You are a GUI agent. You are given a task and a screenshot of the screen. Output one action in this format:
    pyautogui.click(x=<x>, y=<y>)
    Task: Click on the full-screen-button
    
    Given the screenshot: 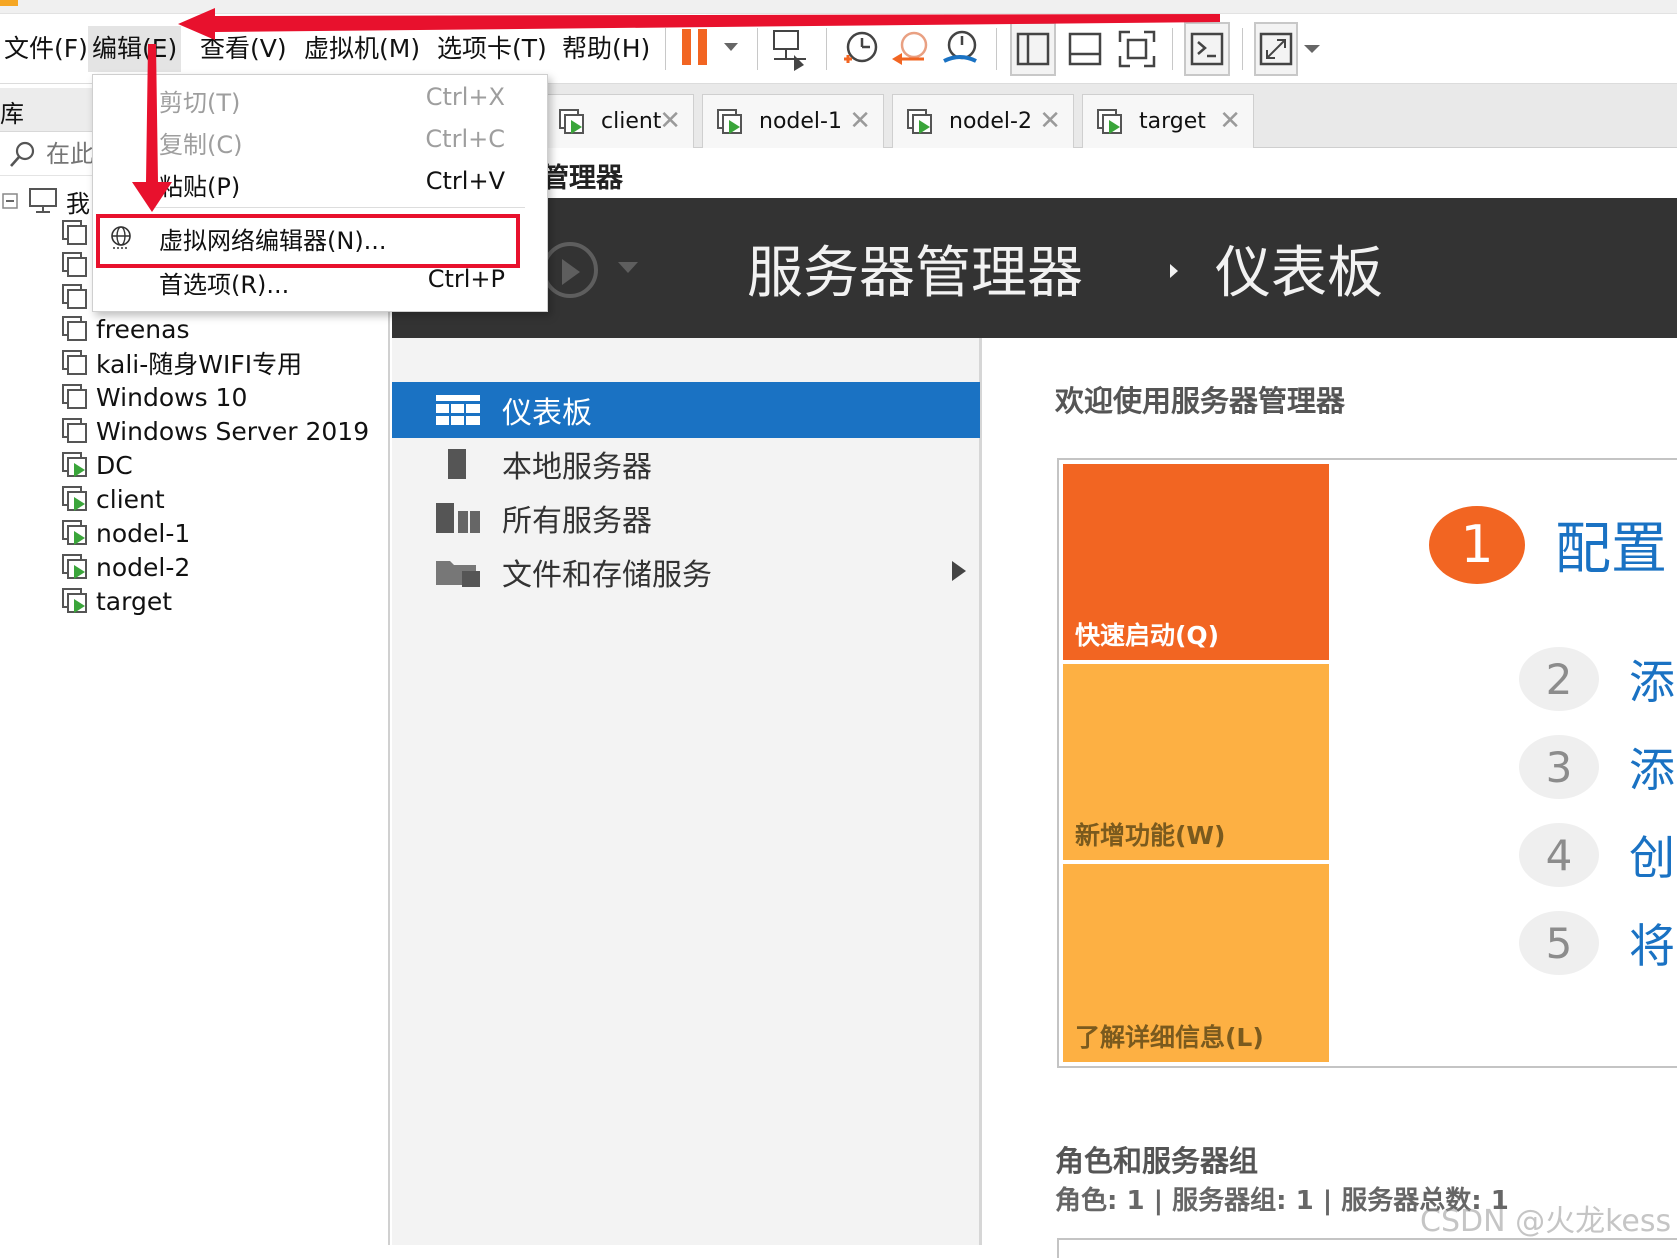 What is the action you would take?
    pyautogui.click(x=1137, y=49)
    